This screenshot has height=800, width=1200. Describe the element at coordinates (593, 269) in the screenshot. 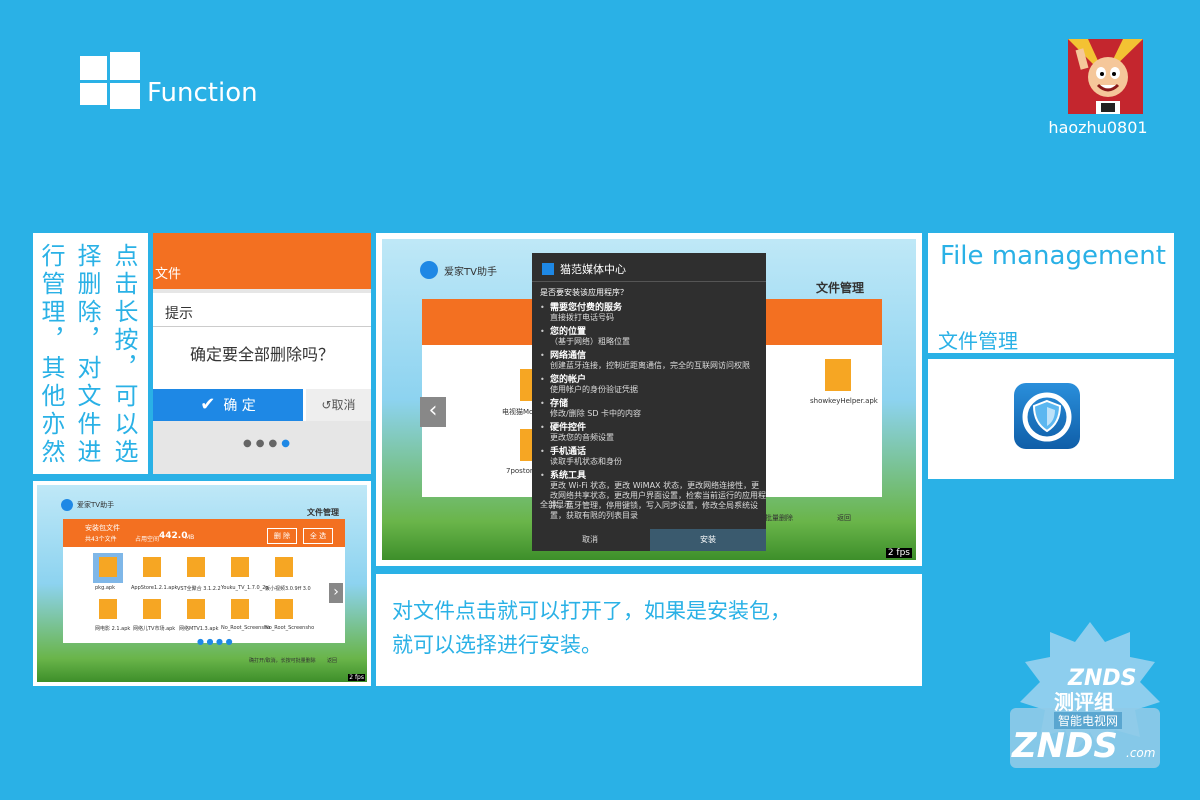

I see `dialog-title: 猫范媒体中心` at that location.